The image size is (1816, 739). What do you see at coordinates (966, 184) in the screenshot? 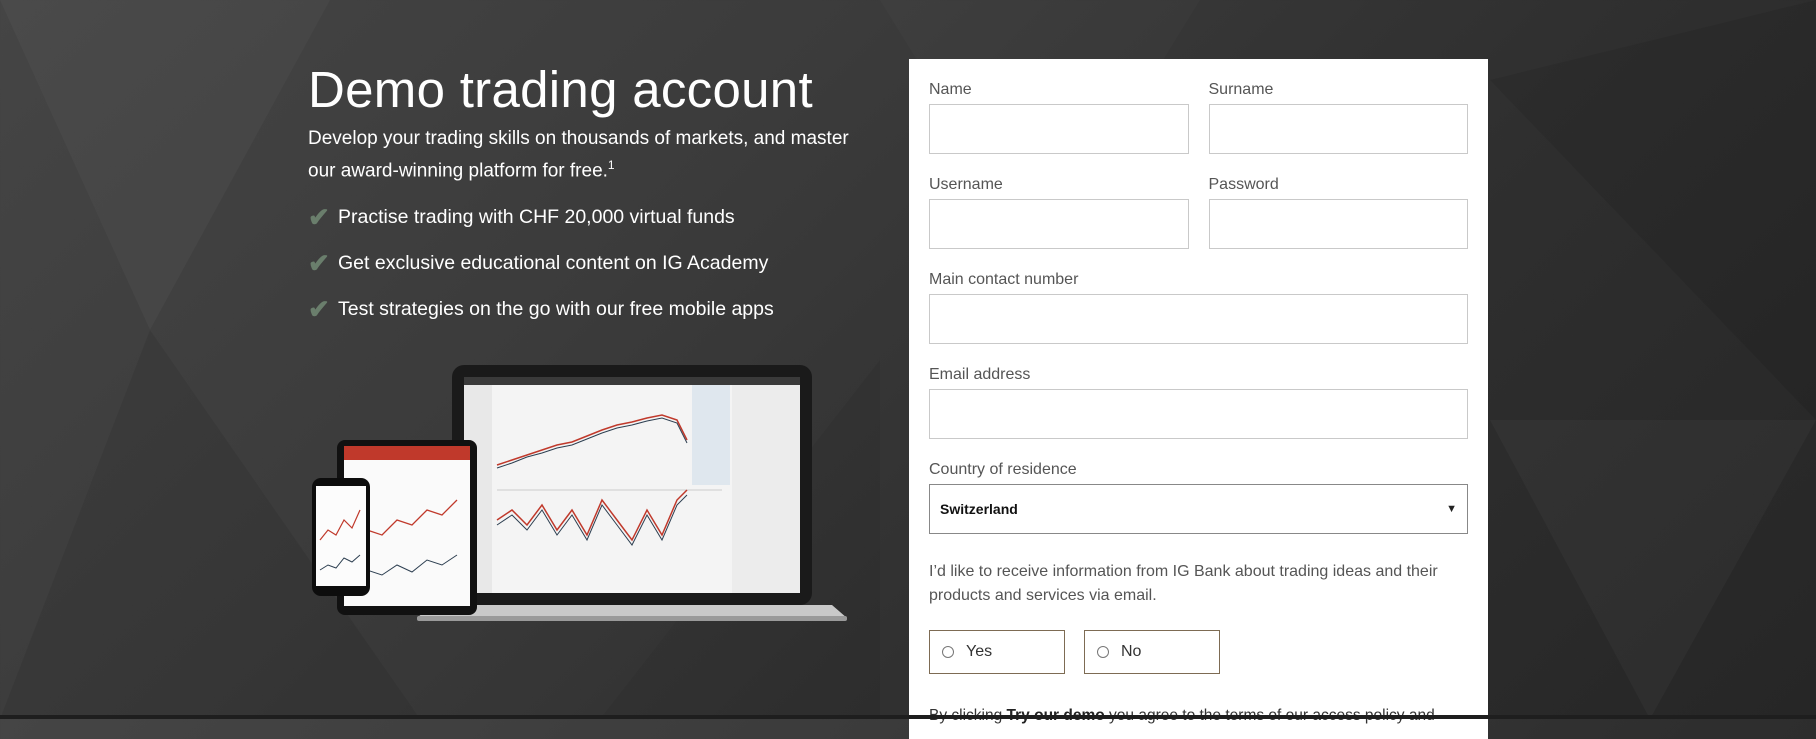
I see `username-label: Username` at bounding box center [966, 184].